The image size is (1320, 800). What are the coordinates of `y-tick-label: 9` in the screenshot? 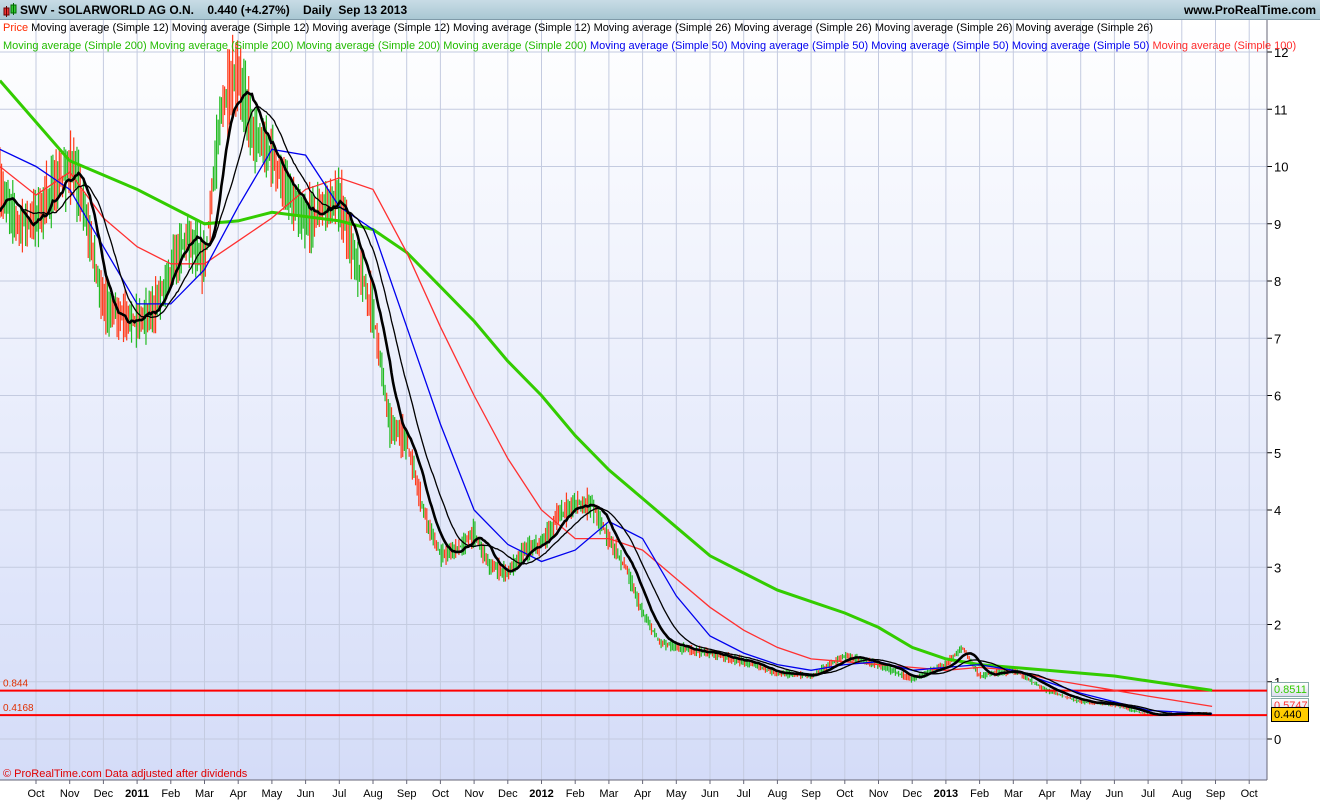 It's located at (1277, 224).